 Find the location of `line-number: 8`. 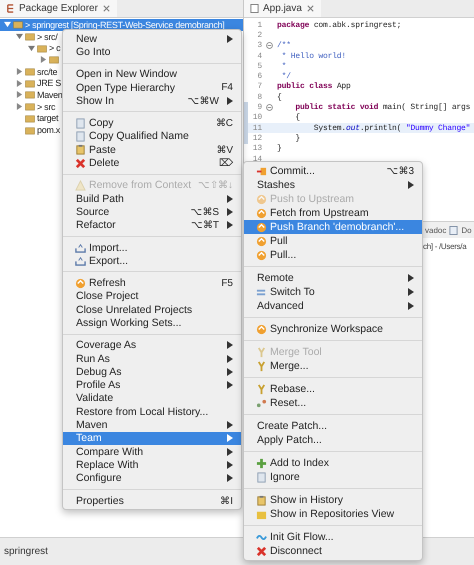

line-number: 8 is located at coordinates (259, 97).